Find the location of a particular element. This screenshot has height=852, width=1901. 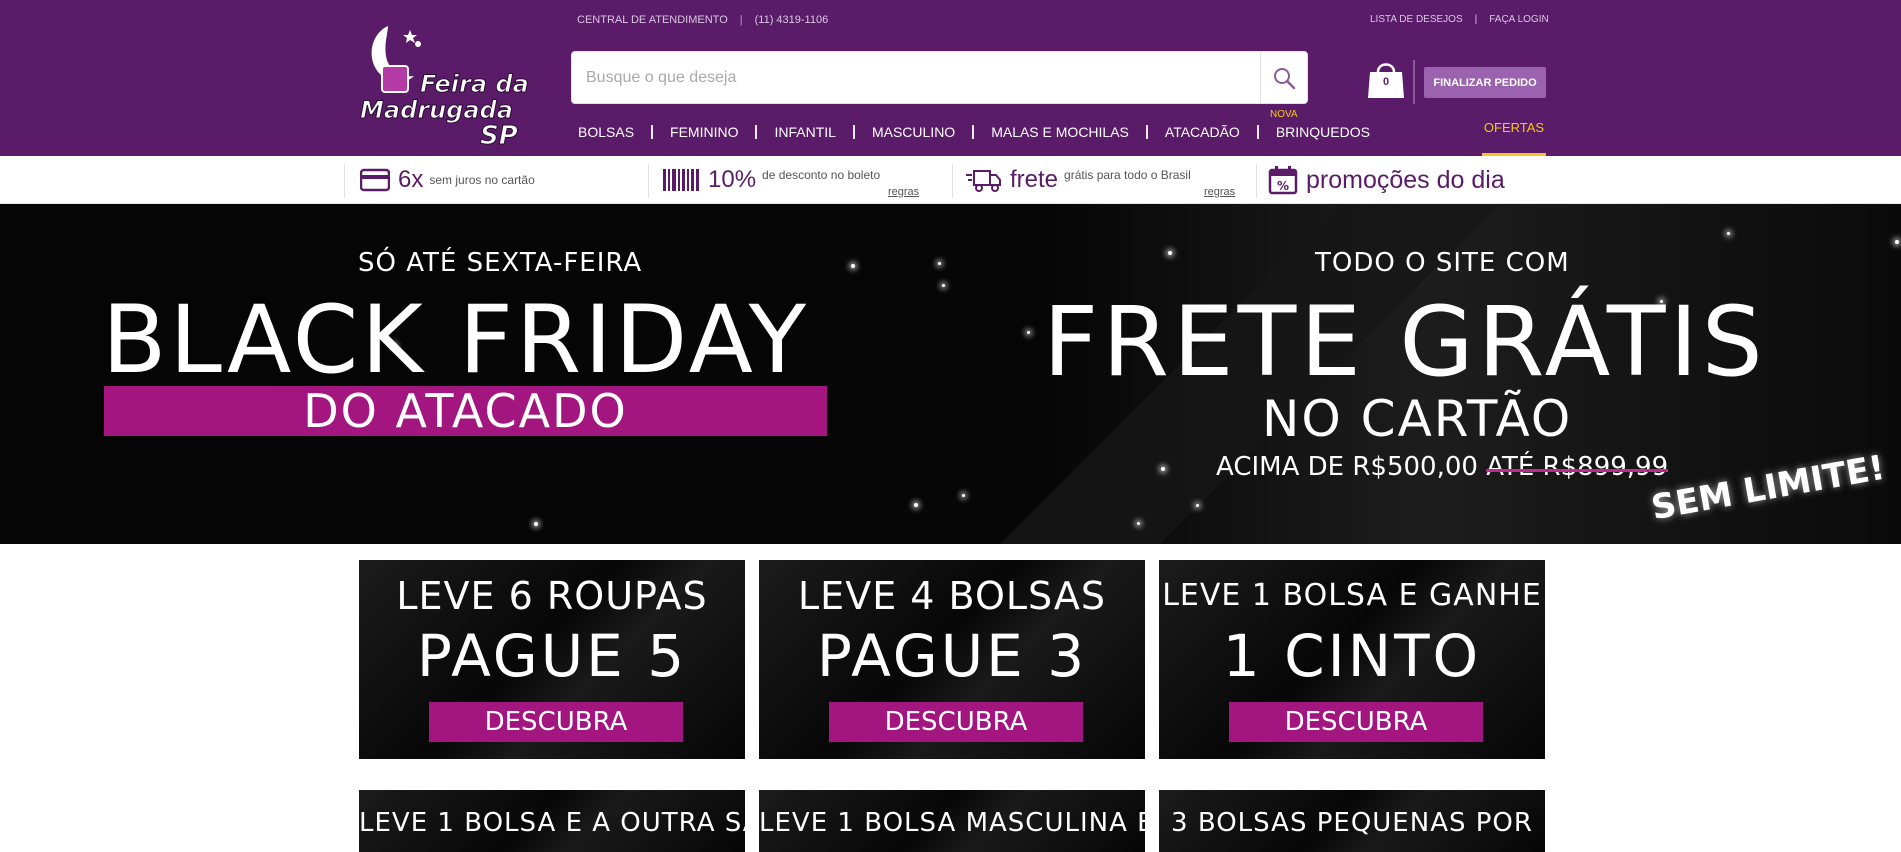

site-logo: Feira da Madrugada SP is located at coordinates (447, 85).